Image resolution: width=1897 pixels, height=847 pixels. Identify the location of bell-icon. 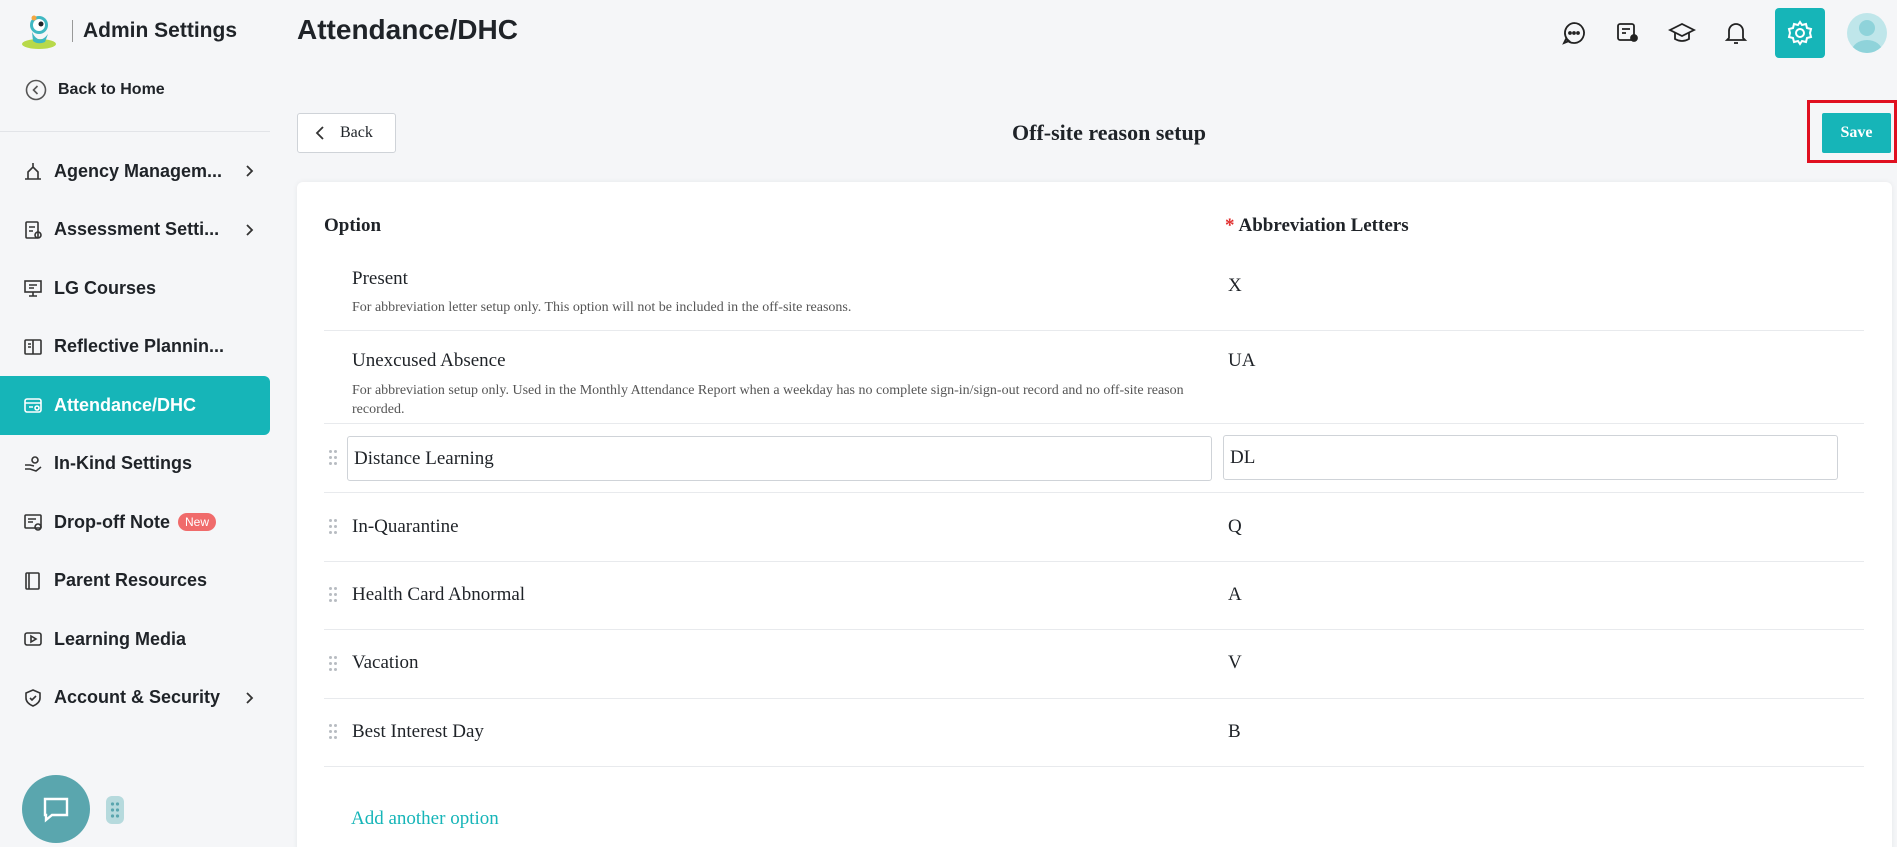
(1736, 33).